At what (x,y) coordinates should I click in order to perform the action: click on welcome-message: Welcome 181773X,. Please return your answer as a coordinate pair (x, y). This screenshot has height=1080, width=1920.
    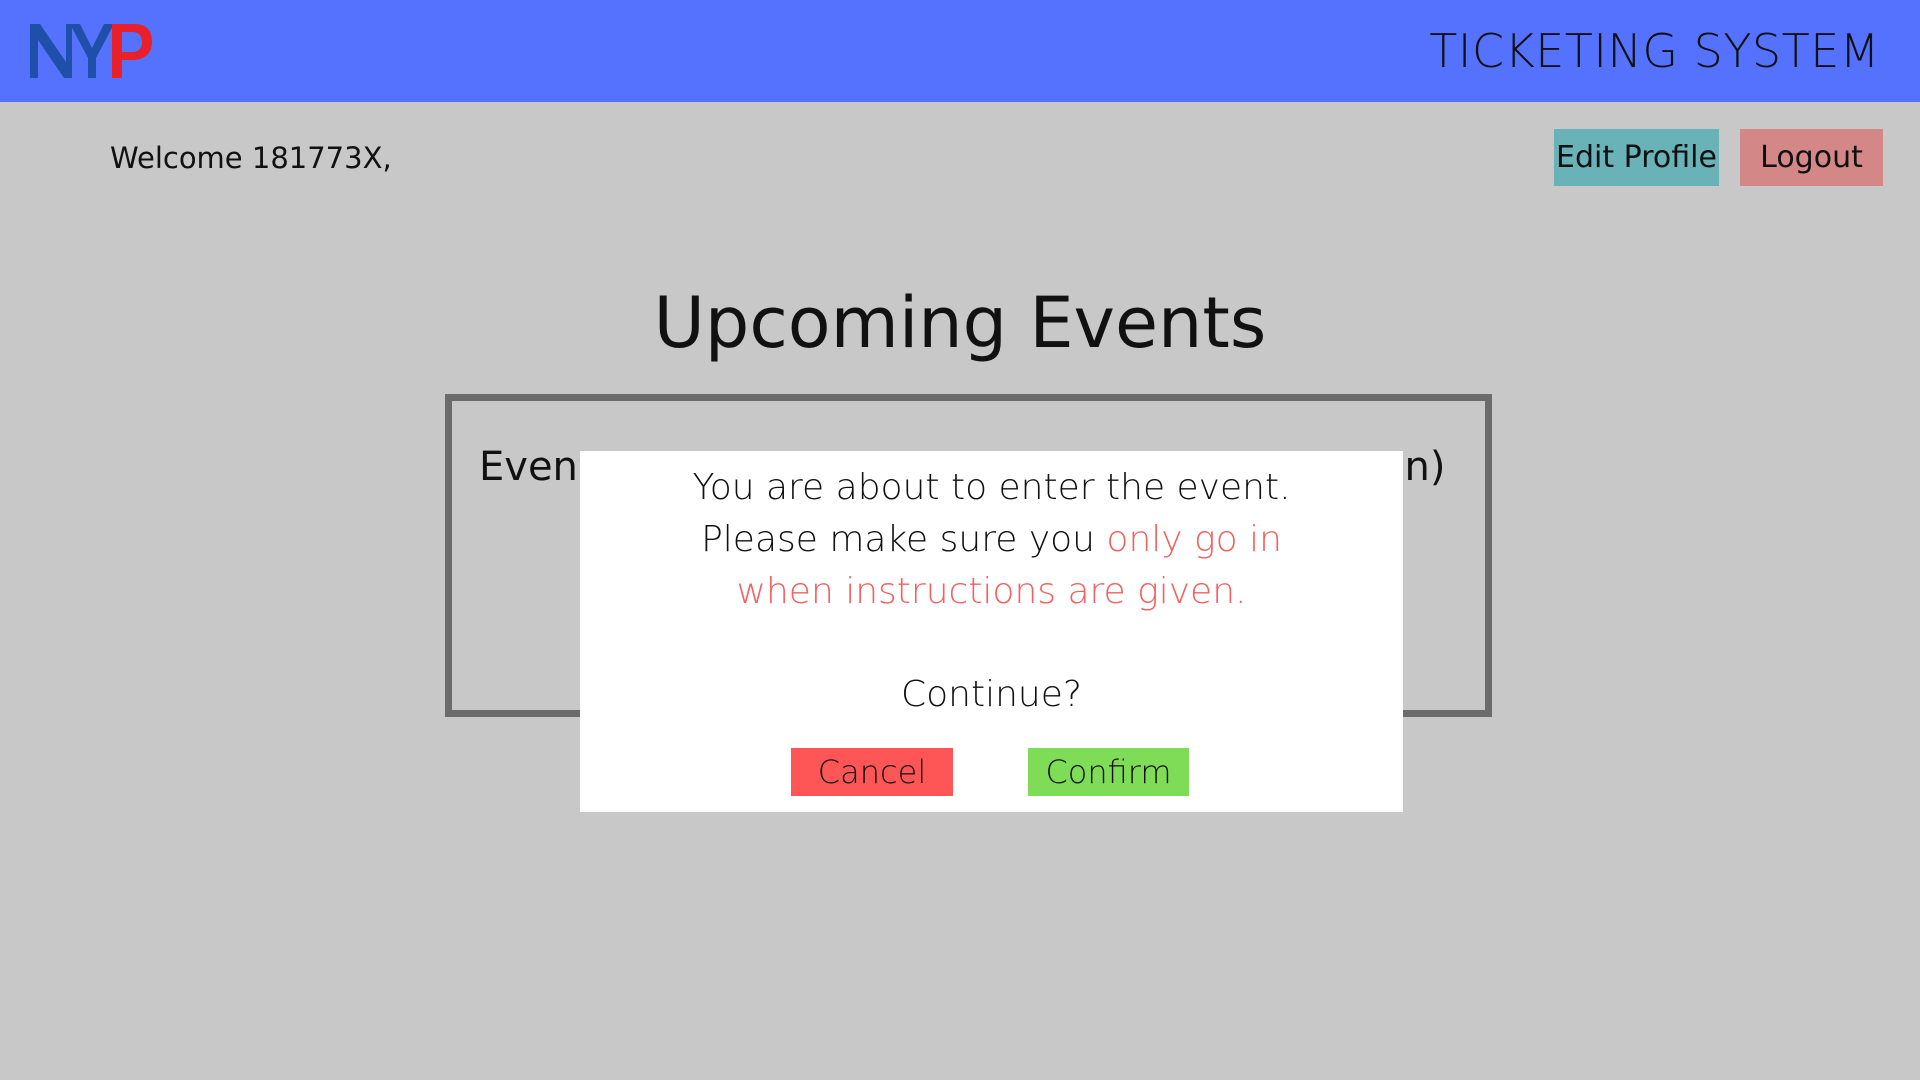
    Looking at the image, I should click on (251, 158).